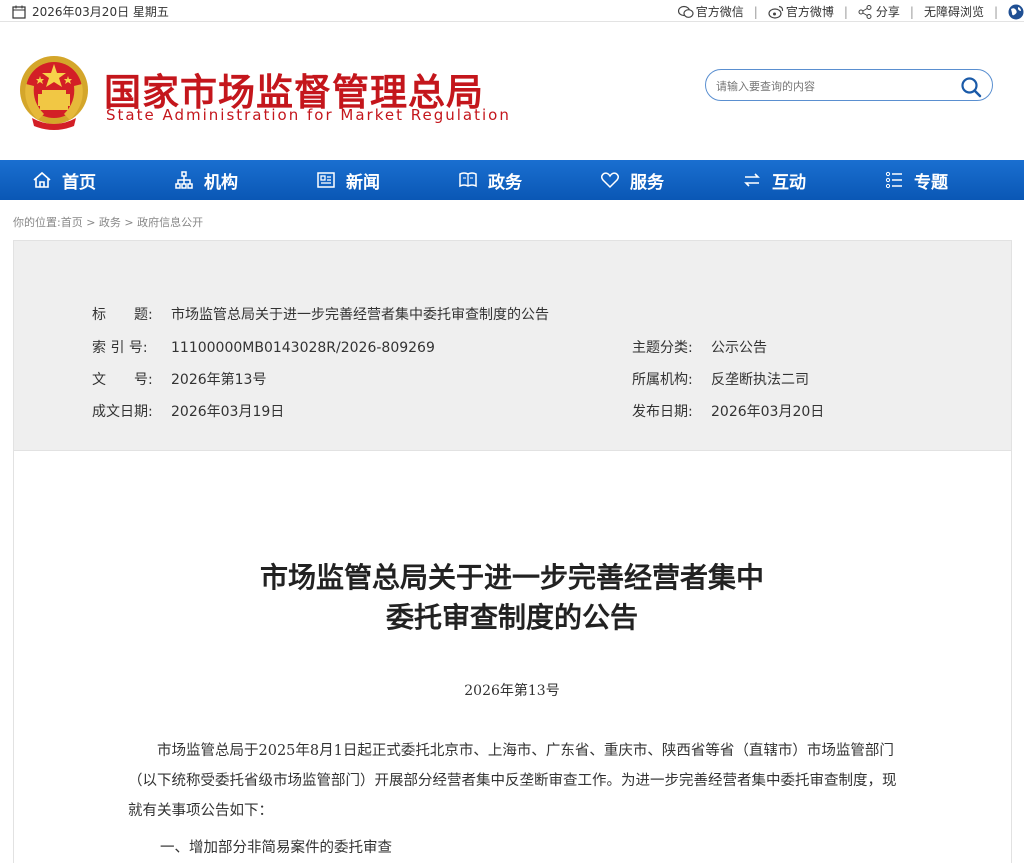  What do you see at coordinates (219, 380) in the screenshot?
I see `meta-doc-value: 2026年第13号` at bounding box center [219, 380].